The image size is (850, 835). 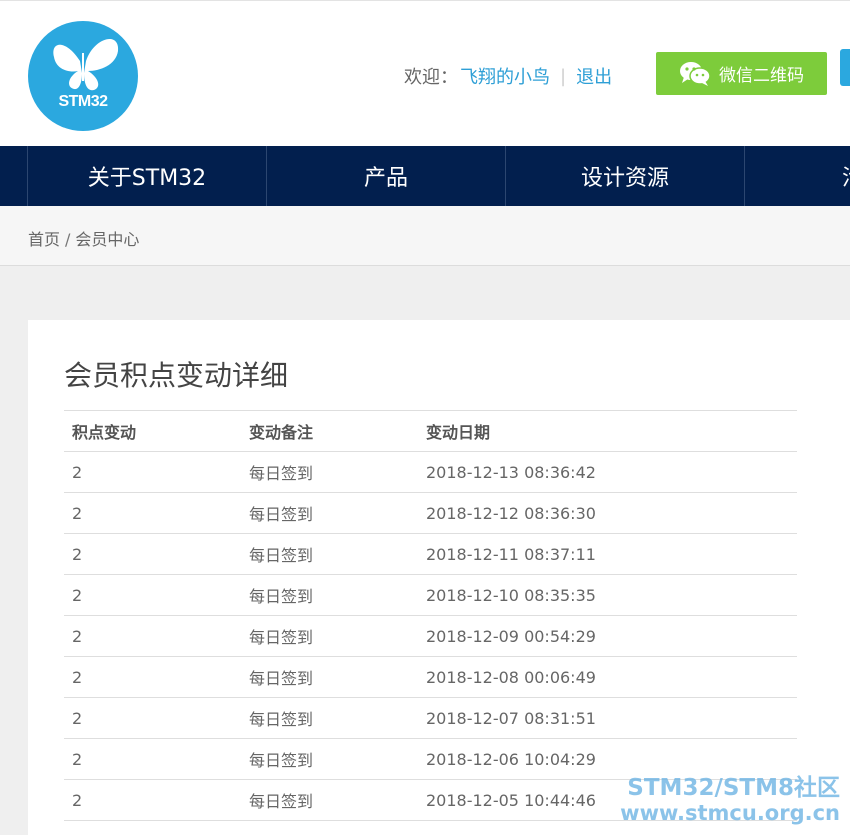 What do you see at coordinates (83, 101) in the screenshot?
I see `logo-text: STM32` at bounding box center [83, 101].